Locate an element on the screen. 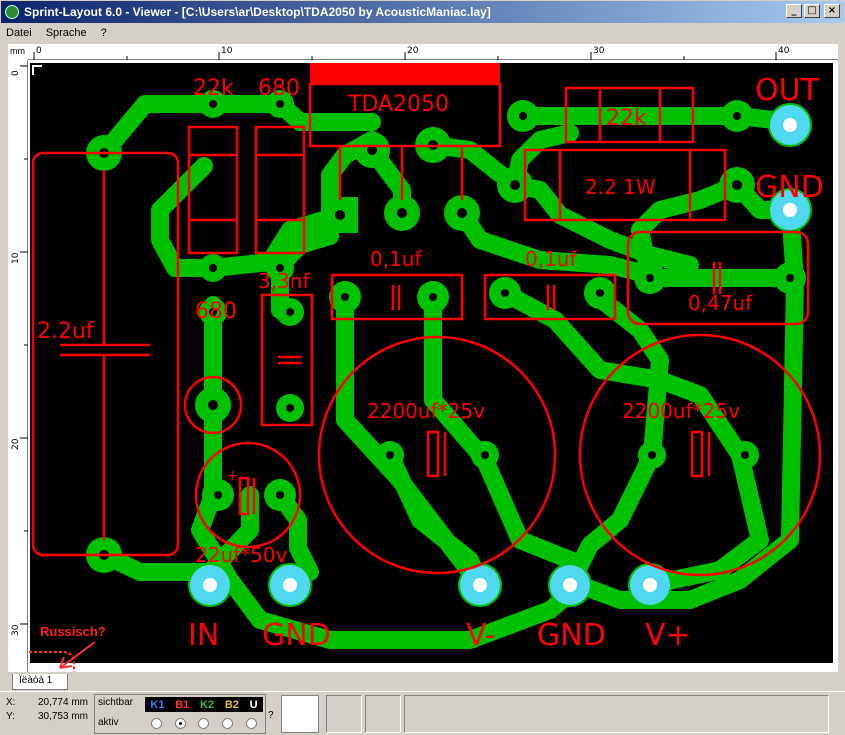 The width and height of the screenshot is (845, 735). menu-bar: Datei Sprache ? is located at coordinates (422, 33).